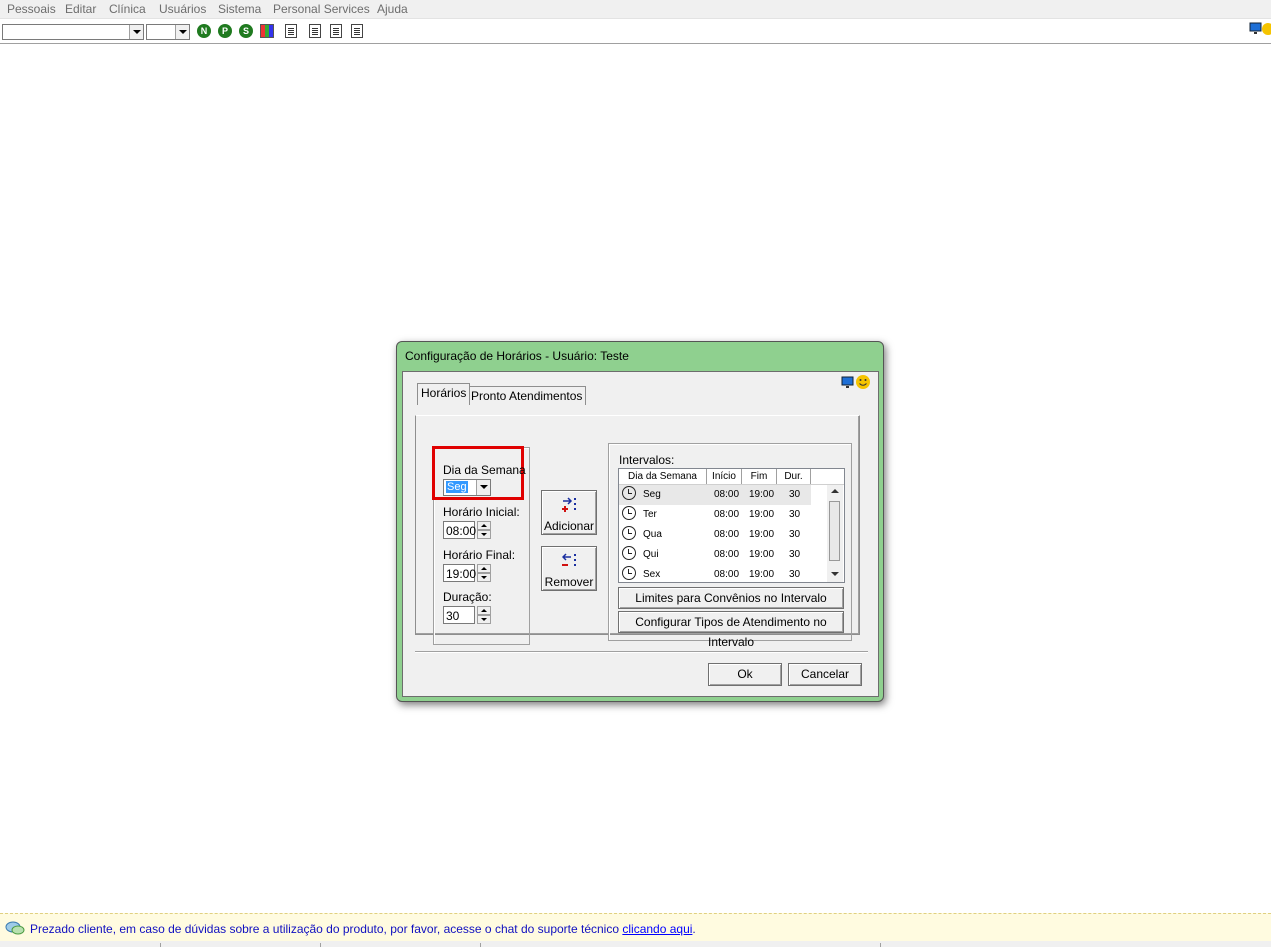 The width and height of the screenshot is (1271, 947). What do you see at coordinates (835, 574) in the screenshot?
I see `scroll-down-icon` at bounding box center [835, 574].